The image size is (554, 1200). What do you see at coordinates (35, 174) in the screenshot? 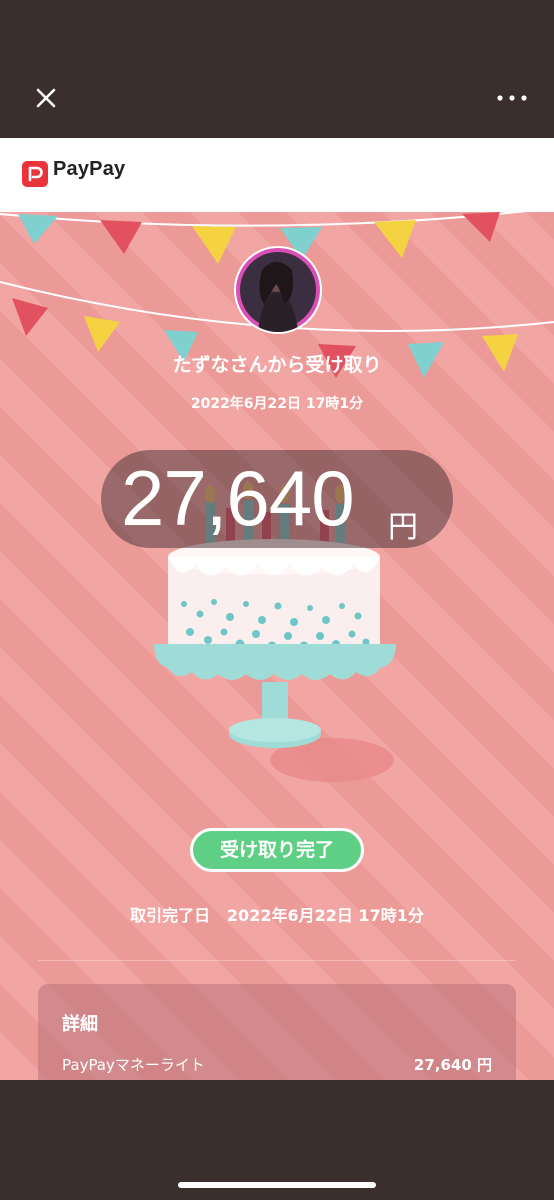
I see `paypay-logo-icon` at bounding box center [35, 174].